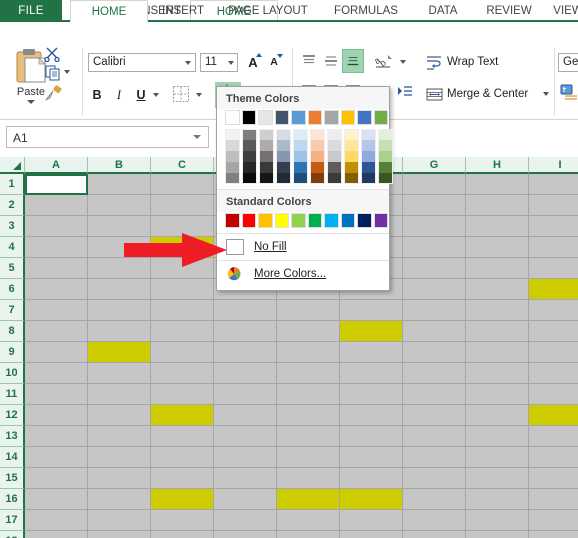 Image resolution: width=578 pixels, height=538 pixels. I want to click on cell-H8, so click(497, 331).